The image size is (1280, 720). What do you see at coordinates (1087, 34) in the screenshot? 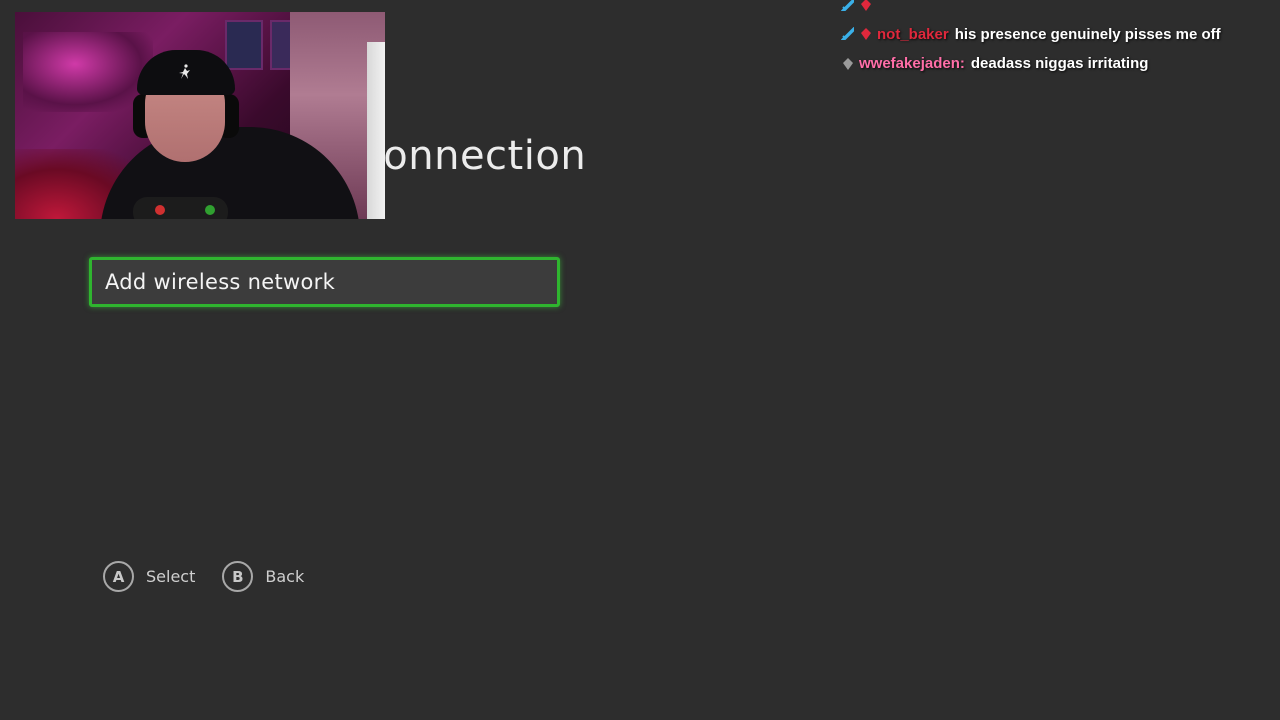
I see `chat-message-text: his presence genuinely pisses me off` at bounding box center [1087, 34].